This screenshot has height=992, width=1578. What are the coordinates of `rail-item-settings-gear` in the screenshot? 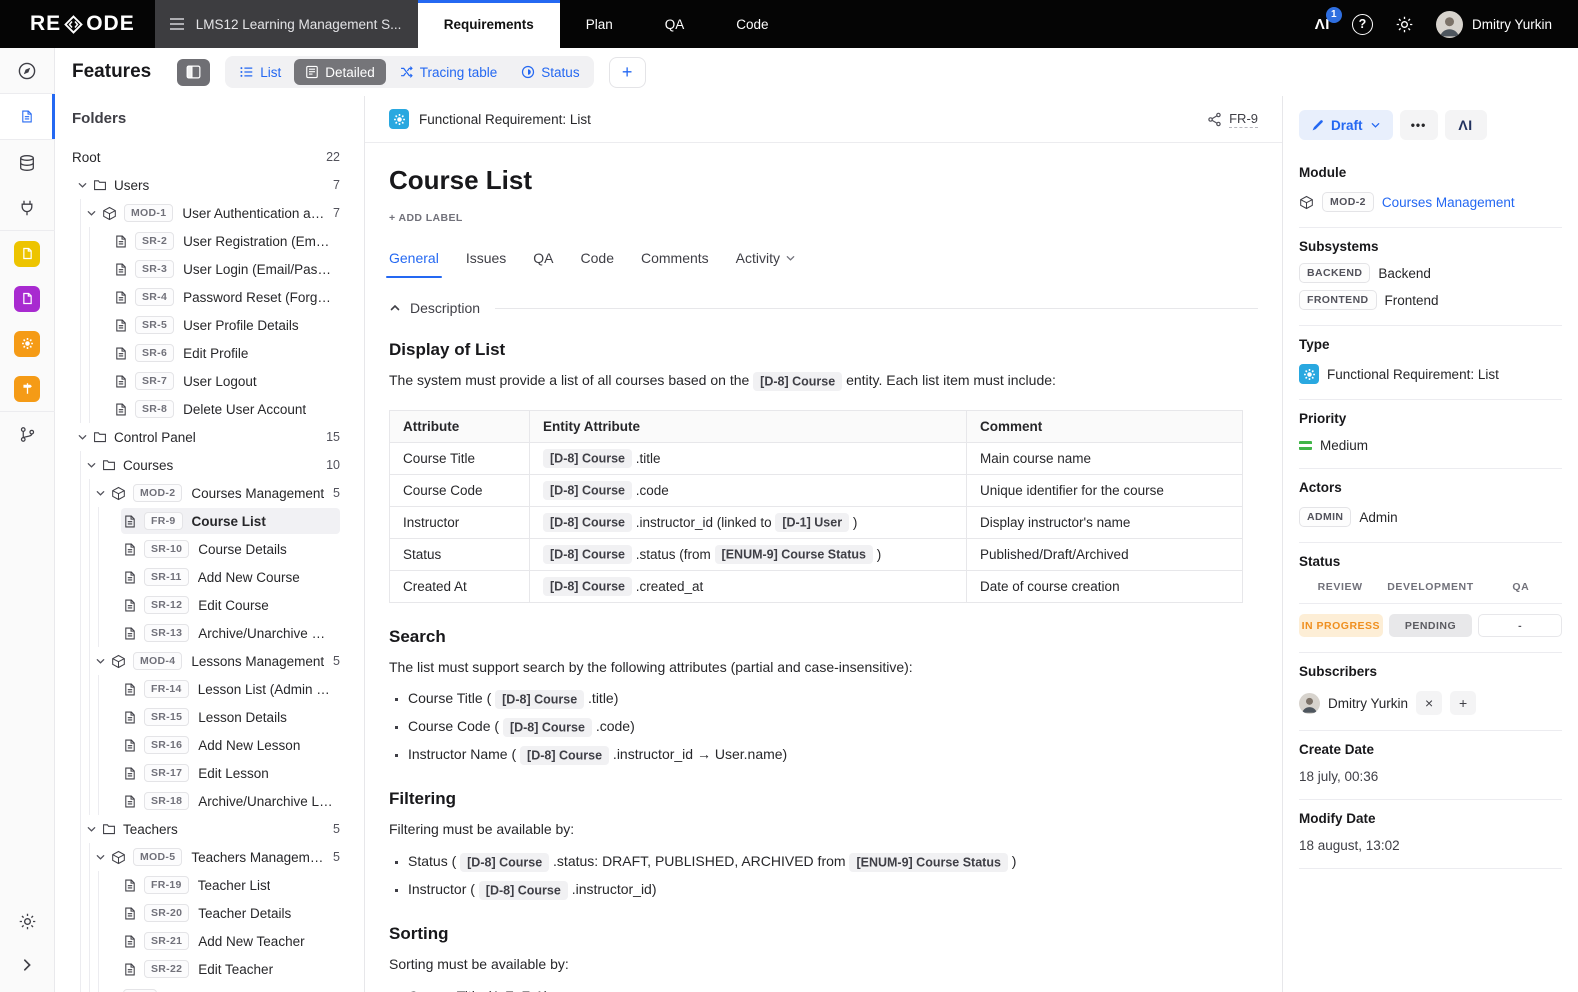 It's located at (27, 921).